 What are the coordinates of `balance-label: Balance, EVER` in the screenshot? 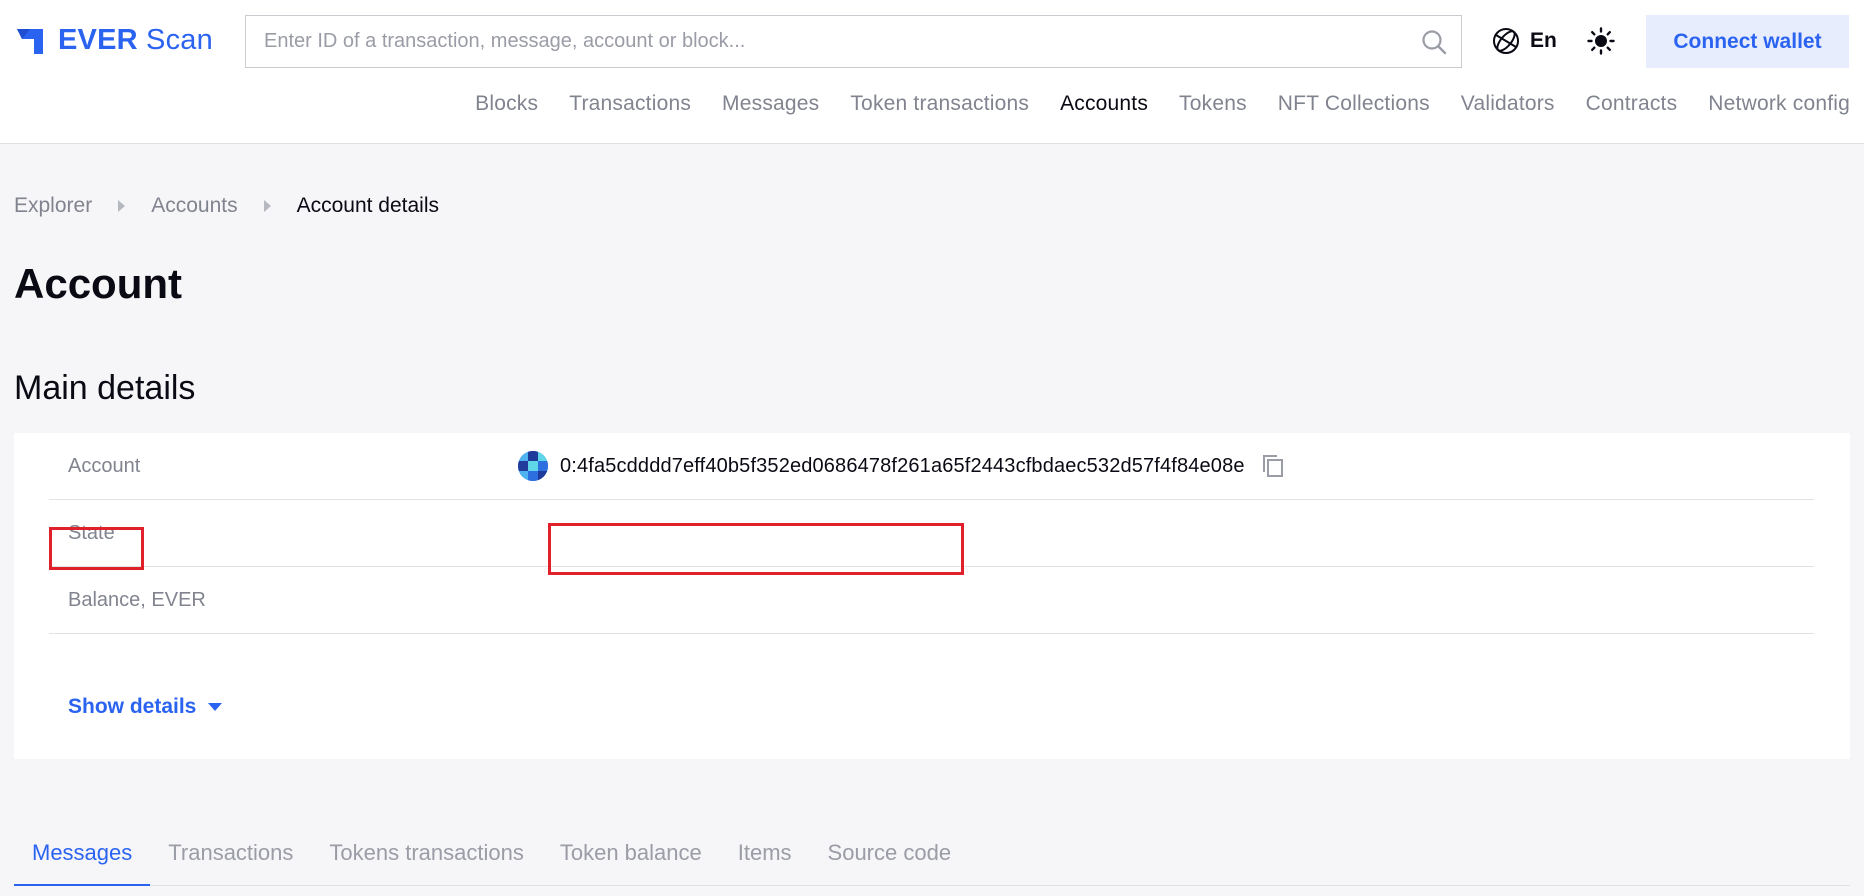 It's located at (137, 599).